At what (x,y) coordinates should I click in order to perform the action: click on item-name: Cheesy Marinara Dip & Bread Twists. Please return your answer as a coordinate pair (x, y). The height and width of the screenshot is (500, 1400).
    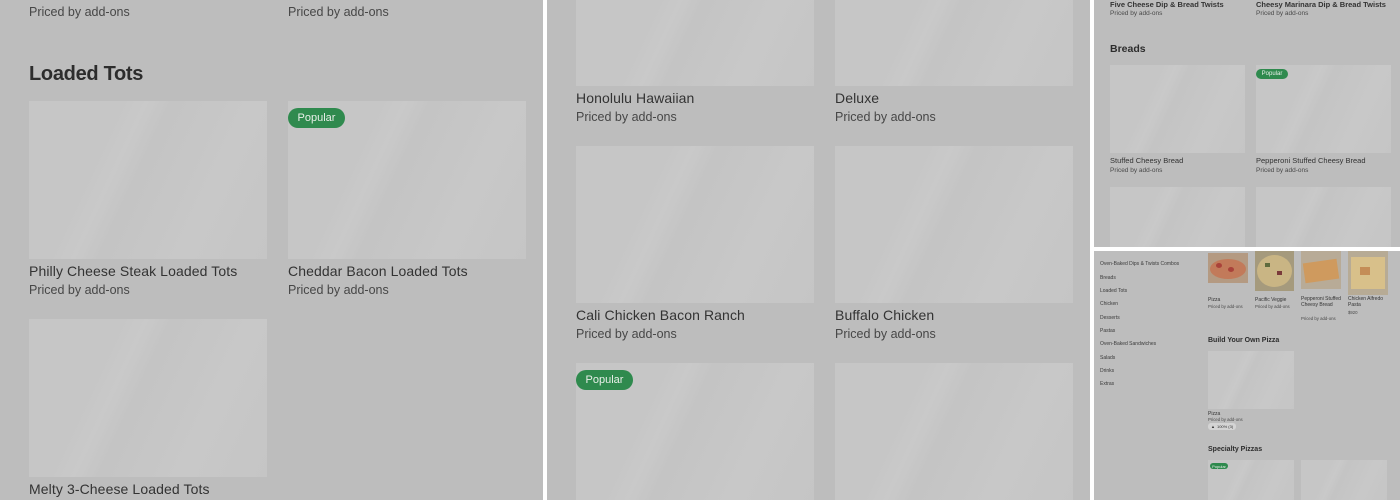
    Looking at the image, I should click on (1321, 4).